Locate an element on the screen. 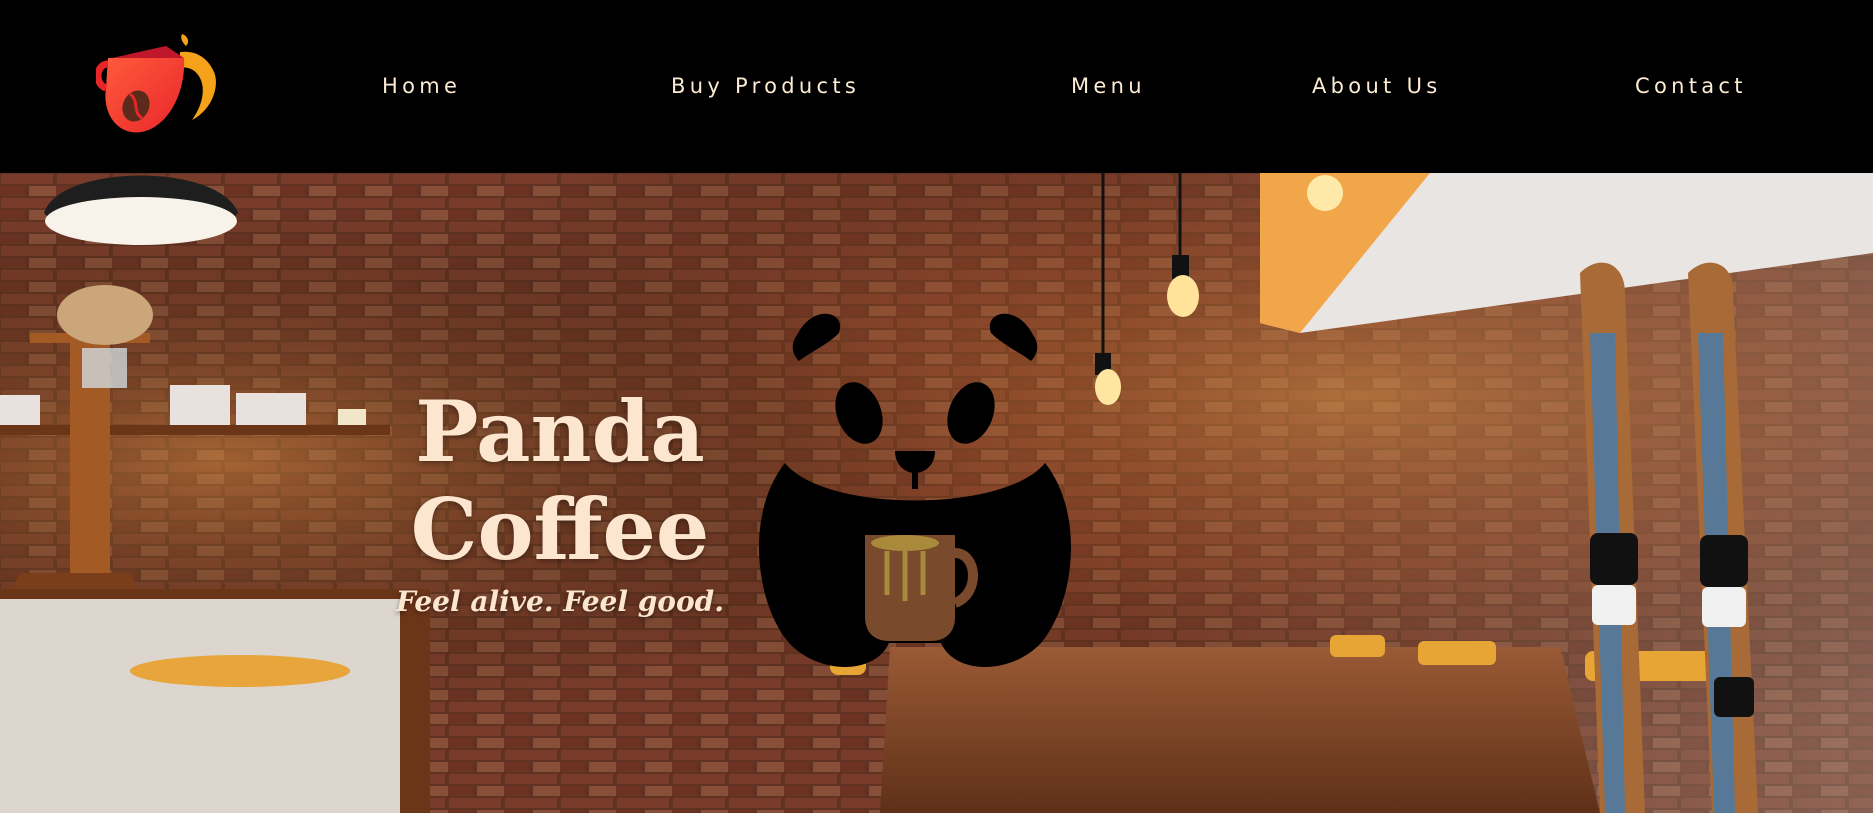 The width and height of the screenshot is (1873, 813). nav-about-us-link: About Us is located at coordinates (1376, 86).